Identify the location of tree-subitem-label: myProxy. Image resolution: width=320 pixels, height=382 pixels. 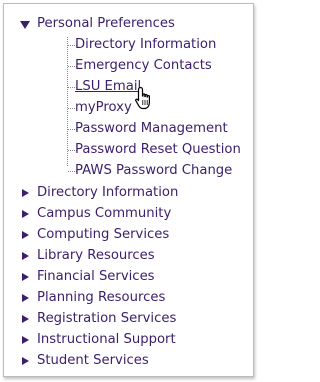
(103, 108).